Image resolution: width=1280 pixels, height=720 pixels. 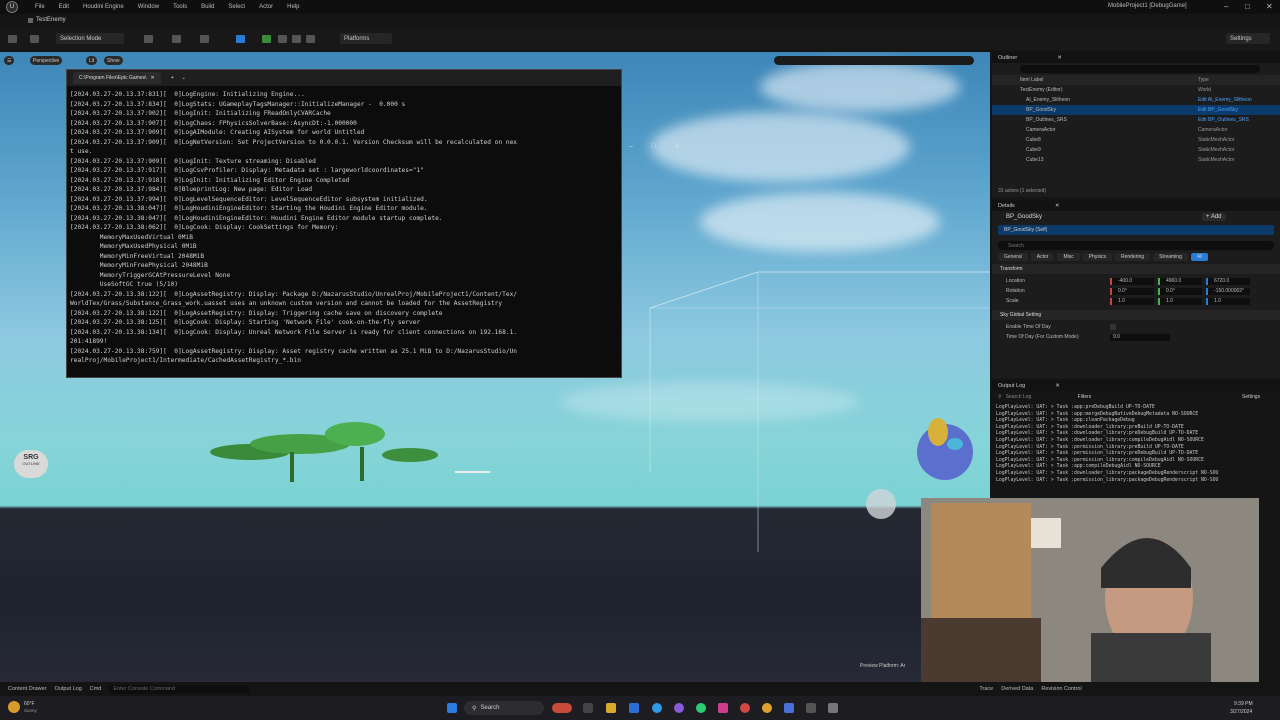 I want to click on outliner-search-input, so click(x=1140, y=69).